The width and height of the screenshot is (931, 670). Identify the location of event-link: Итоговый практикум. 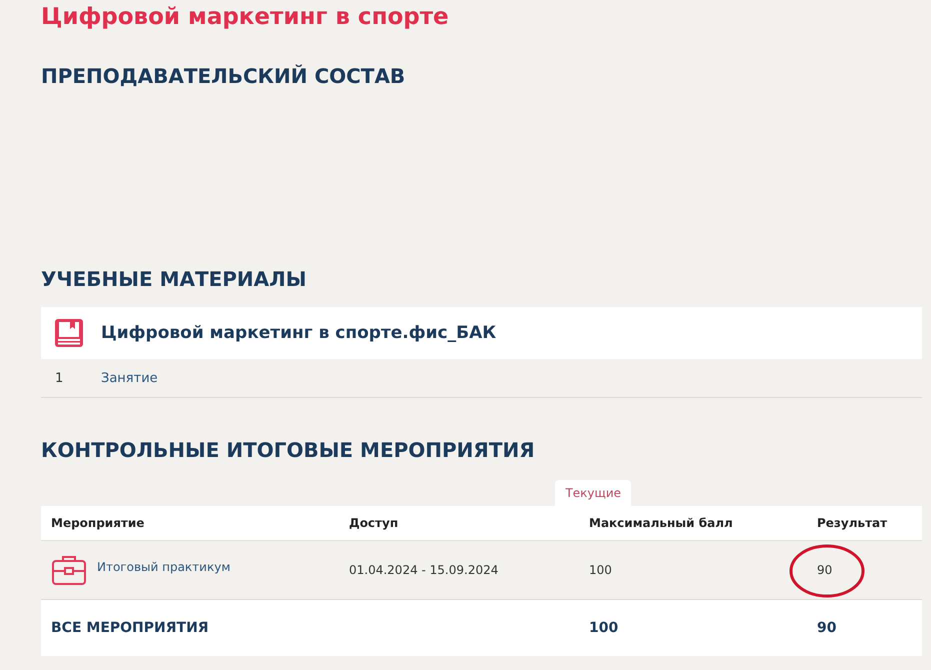
(163, 567).